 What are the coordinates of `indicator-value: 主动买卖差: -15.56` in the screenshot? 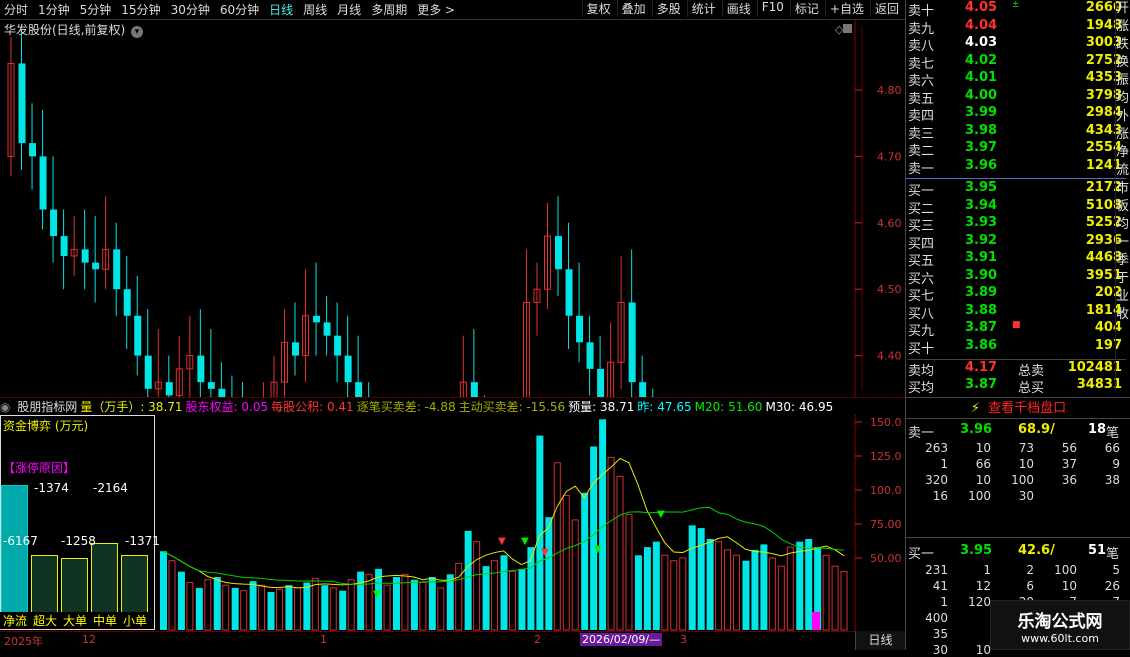 It's located at (512, 406).